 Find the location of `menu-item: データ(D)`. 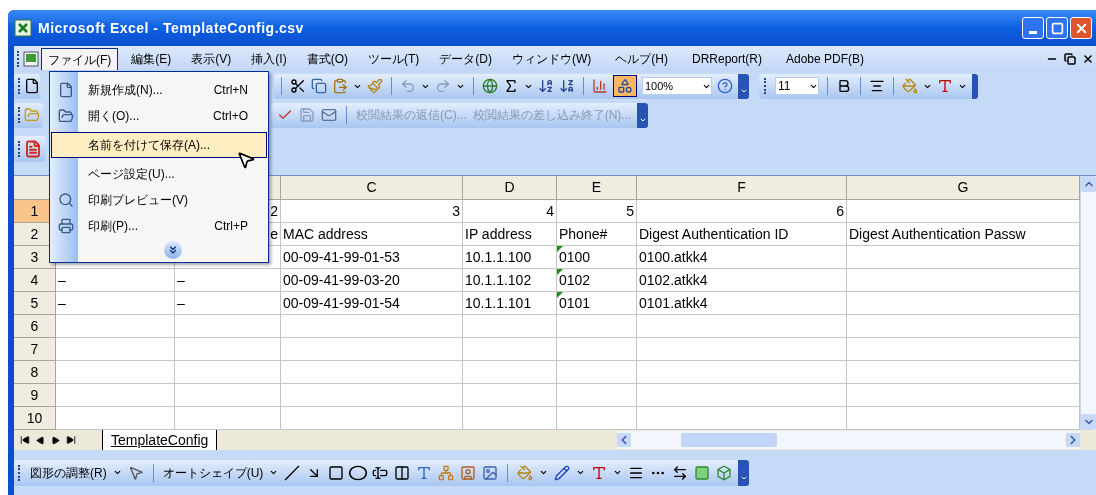

menu-item: データ(D) is located at coordinates (465, 59).